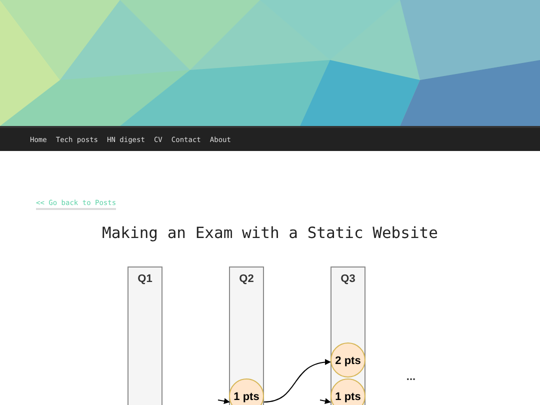 The image size is (540, 405). Describe the element at coordinates (145, 279) in the screenshot. I see `column-label: Q1` at that location.